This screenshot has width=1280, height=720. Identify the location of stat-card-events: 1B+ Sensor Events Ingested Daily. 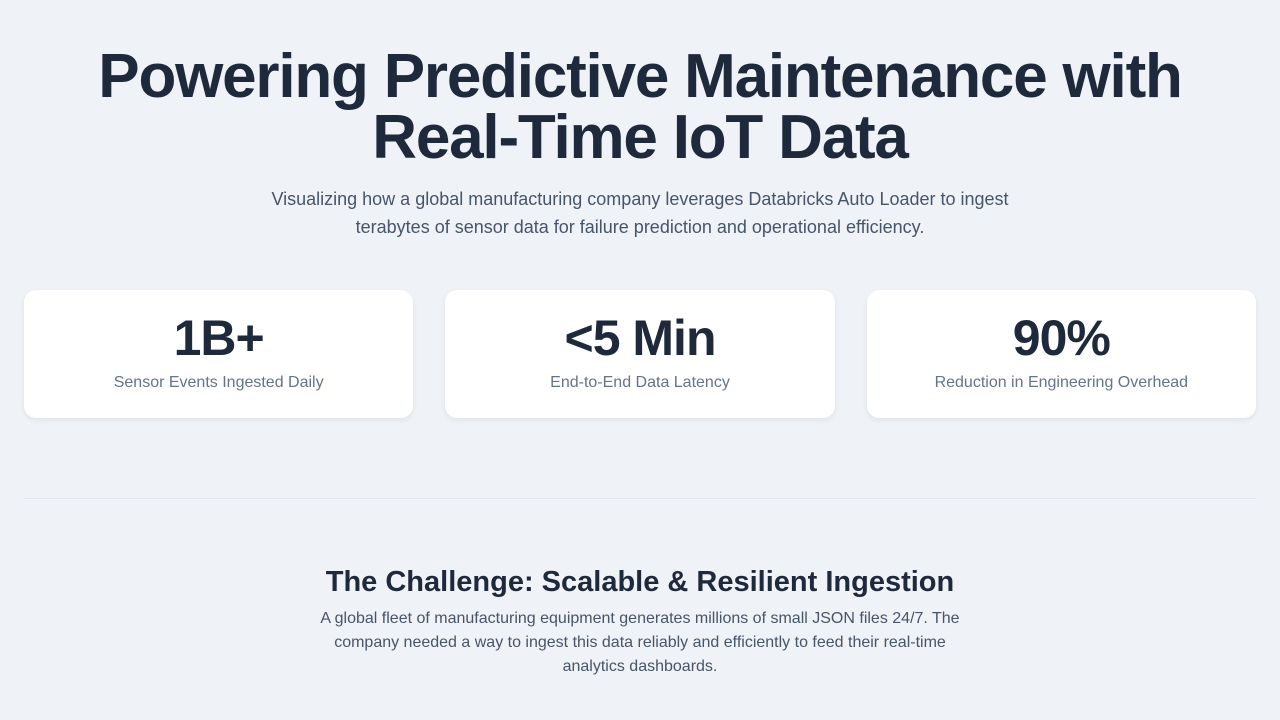
(219, 354).